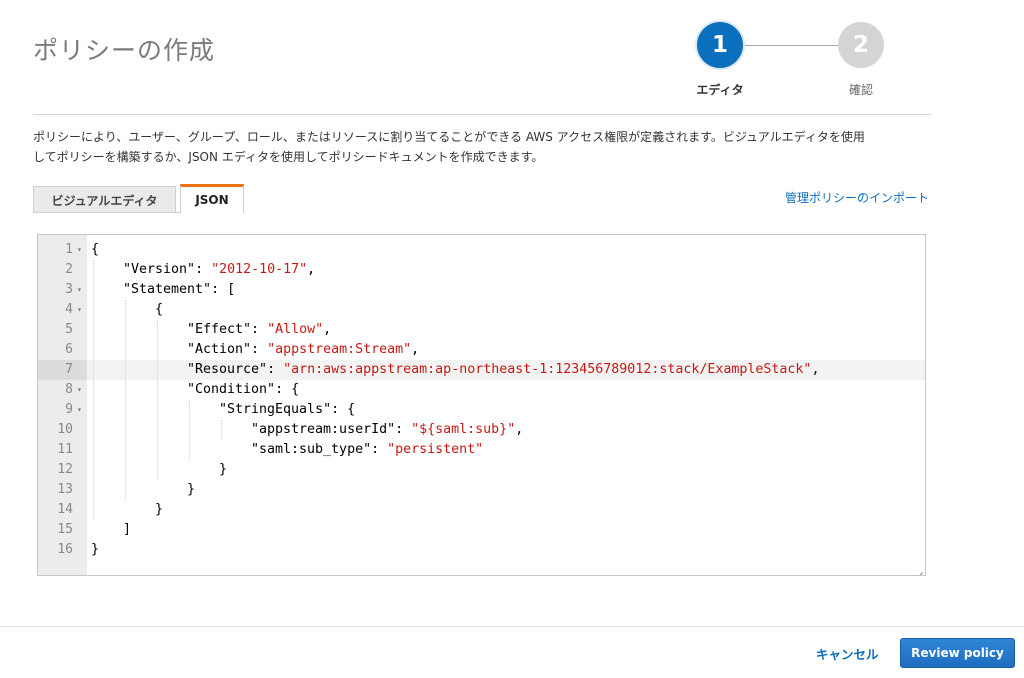 This screenshot has height=678, width=1024. I want to click on stepper-connector, so click(792, 45).